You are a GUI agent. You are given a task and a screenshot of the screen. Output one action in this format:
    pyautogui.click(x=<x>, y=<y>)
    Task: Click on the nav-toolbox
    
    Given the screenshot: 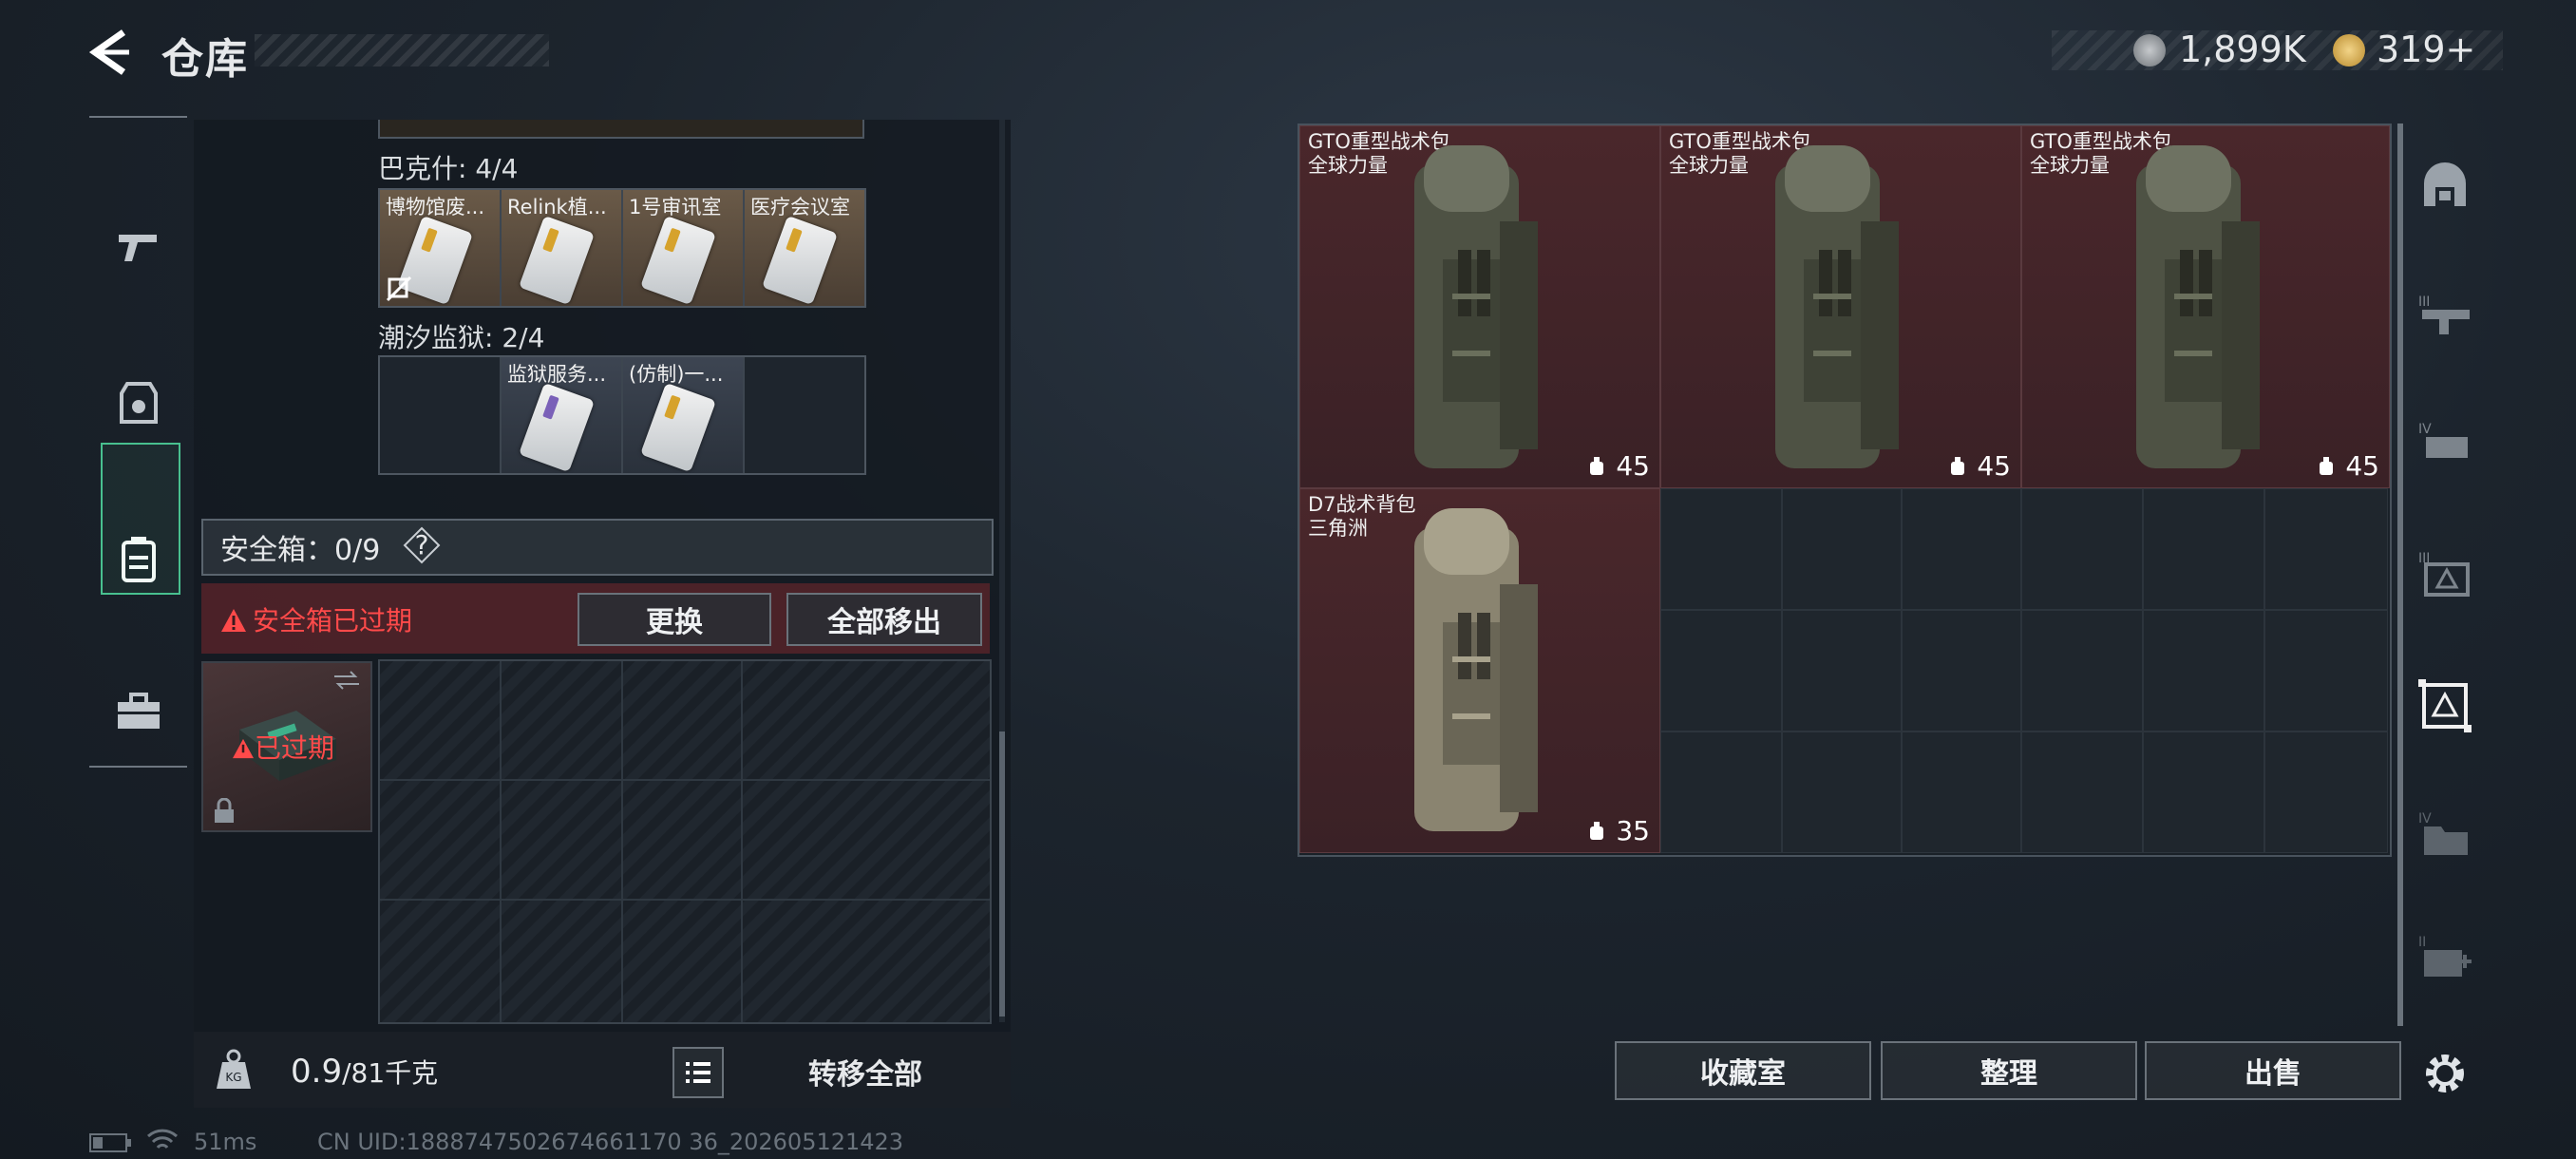 What is the action you would take?
    pyautogui.click(x=138, y=711)
    